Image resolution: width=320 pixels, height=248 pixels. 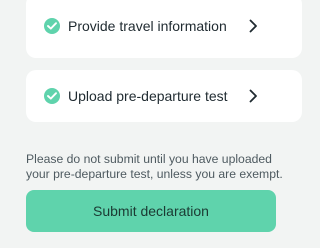 What do you see at coordinates (147, 26) in the screenshot?
I see `step-label: Provide travel information` at bounding box center [147, 26].